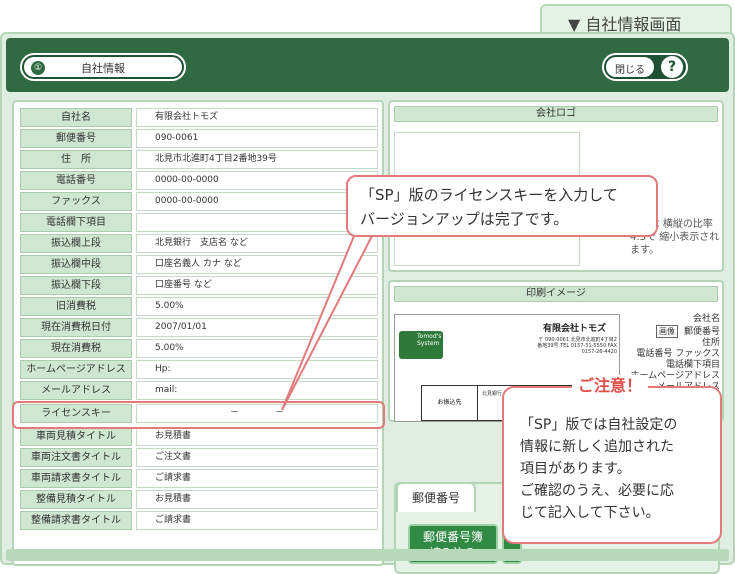  Describe the element at coordinates (575, 329) in the screenshot. I see `sheet-company-name: 有限会社トモズ` at that location.